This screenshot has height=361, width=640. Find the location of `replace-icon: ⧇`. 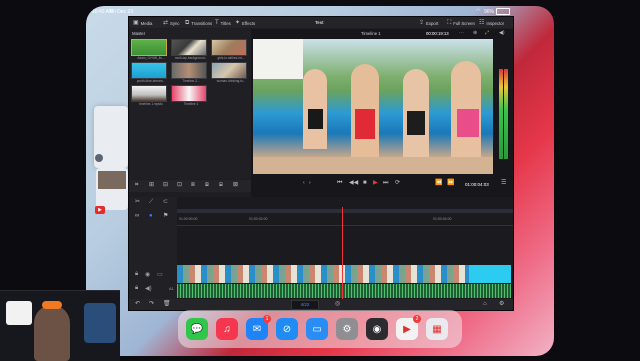

replace-icon: ⧇ is located at coordinates (207, 185).